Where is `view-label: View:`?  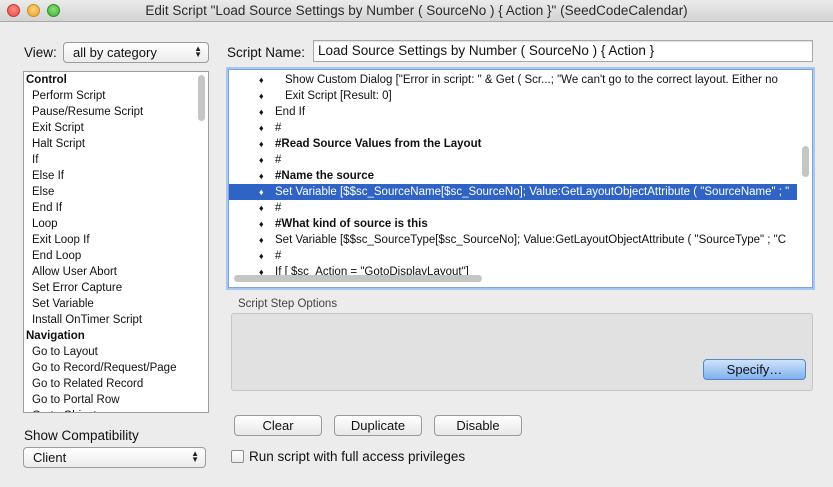 view-label: View: is located at coordinates (40, 52).